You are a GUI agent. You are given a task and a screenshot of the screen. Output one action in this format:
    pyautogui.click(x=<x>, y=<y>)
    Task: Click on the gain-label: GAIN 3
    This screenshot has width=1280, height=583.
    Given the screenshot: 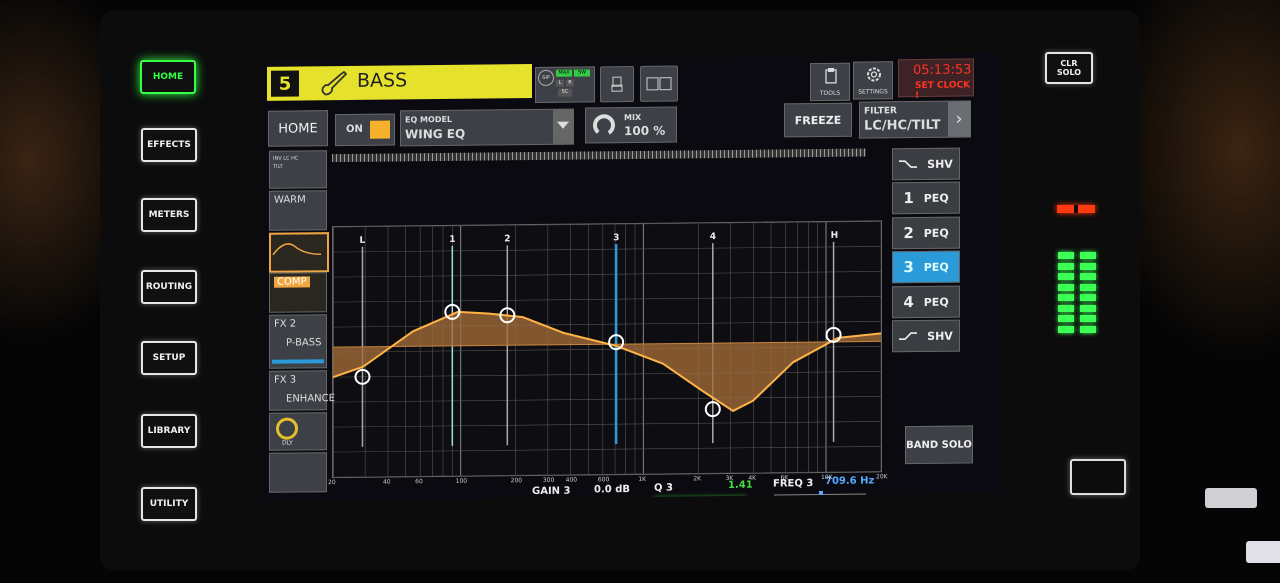 What is the action you would take?
    pyautogui.click(x=551, y=491)
    